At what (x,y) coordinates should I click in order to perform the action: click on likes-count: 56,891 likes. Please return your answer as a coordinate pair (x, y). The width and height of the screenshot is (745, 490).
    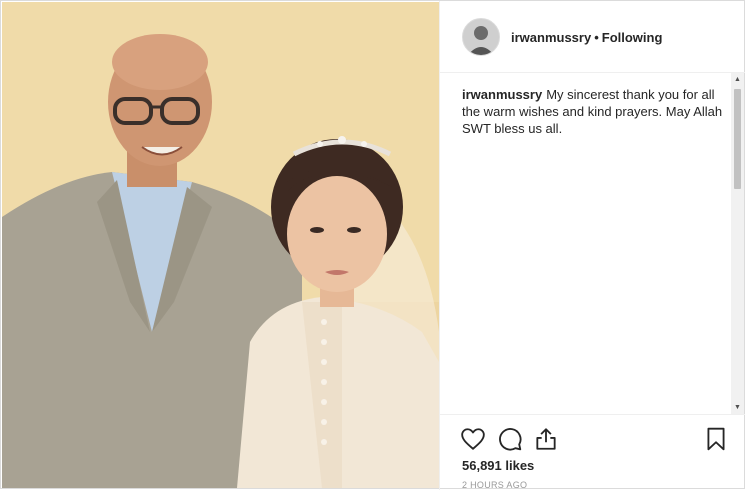
    Looking at the image, I should click on (498, 465).